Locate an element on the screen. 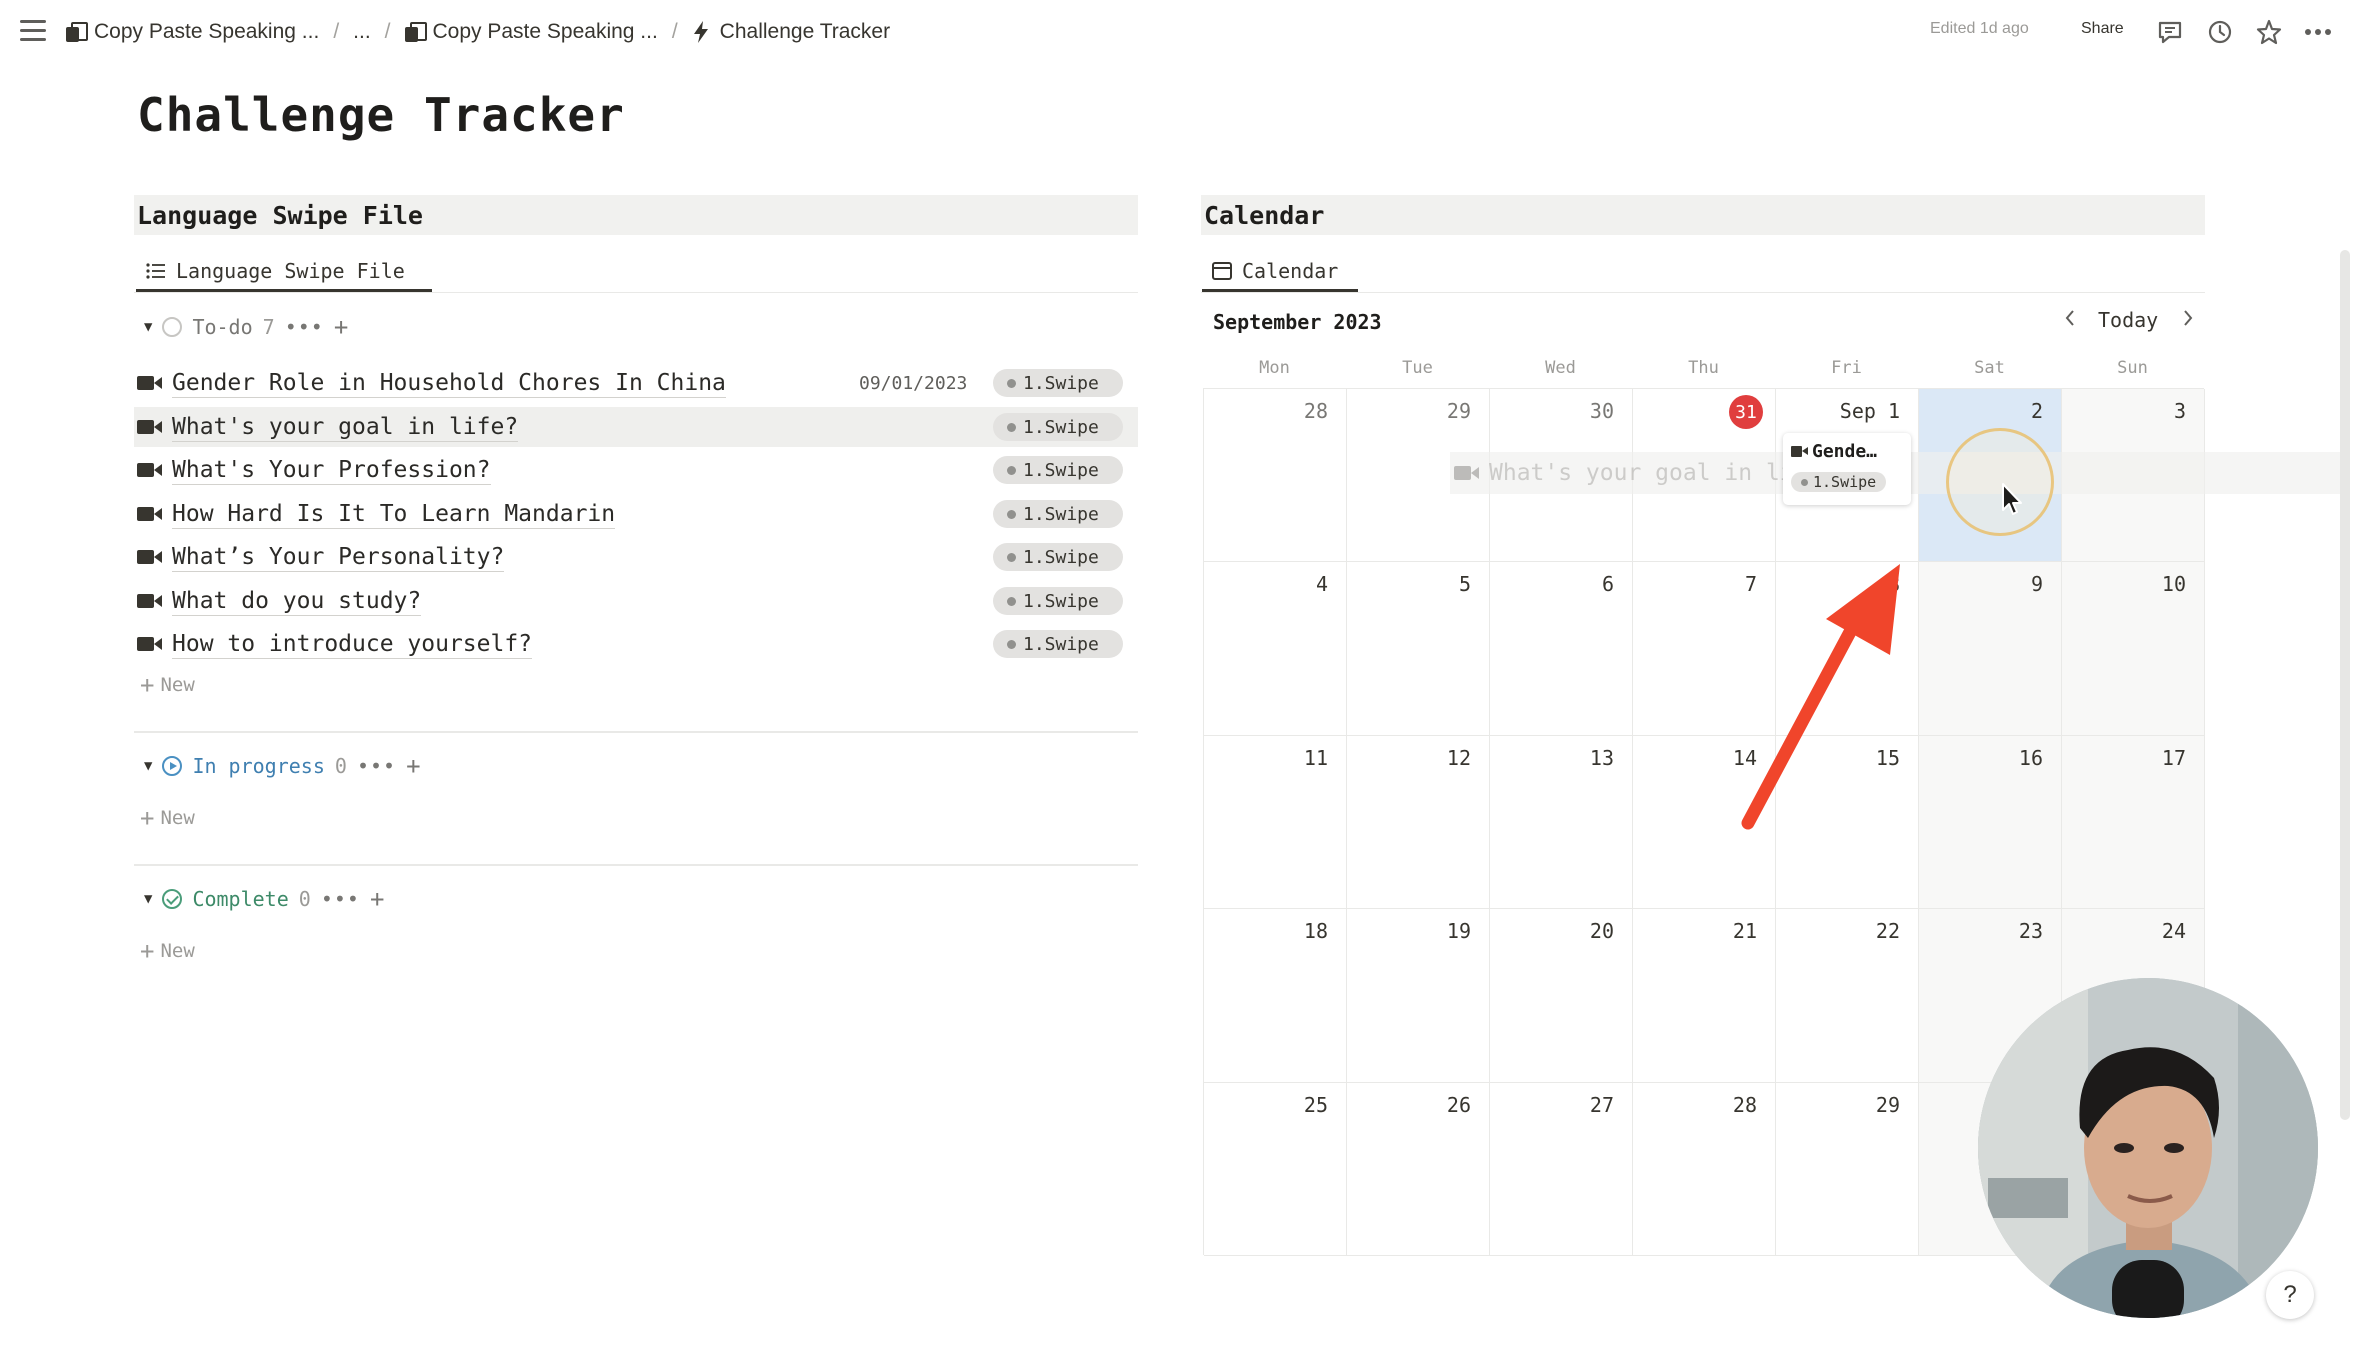 The image size is (2354, 1353). calendar-day-cell: 9 is located at coordinates (1990, 649).